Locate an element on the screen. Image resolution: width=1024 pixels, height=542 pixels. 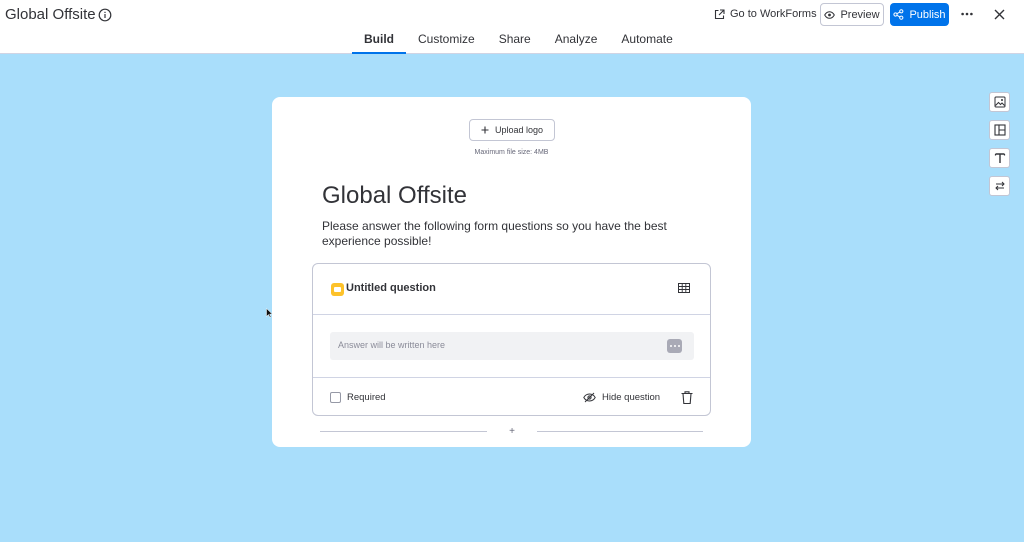
external-link-icon is located at coordinates (719, 13).